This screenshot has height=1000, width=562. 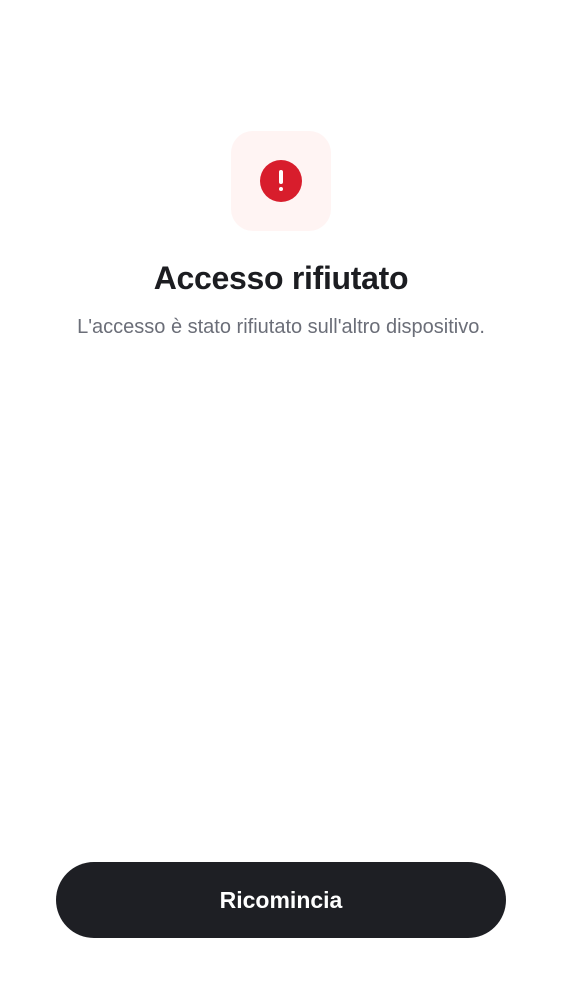 What do you see at coordinates (281, 278) in the screenshot?
I see `page-title: Accesso rifiutato` at bounding box center [281, 278].